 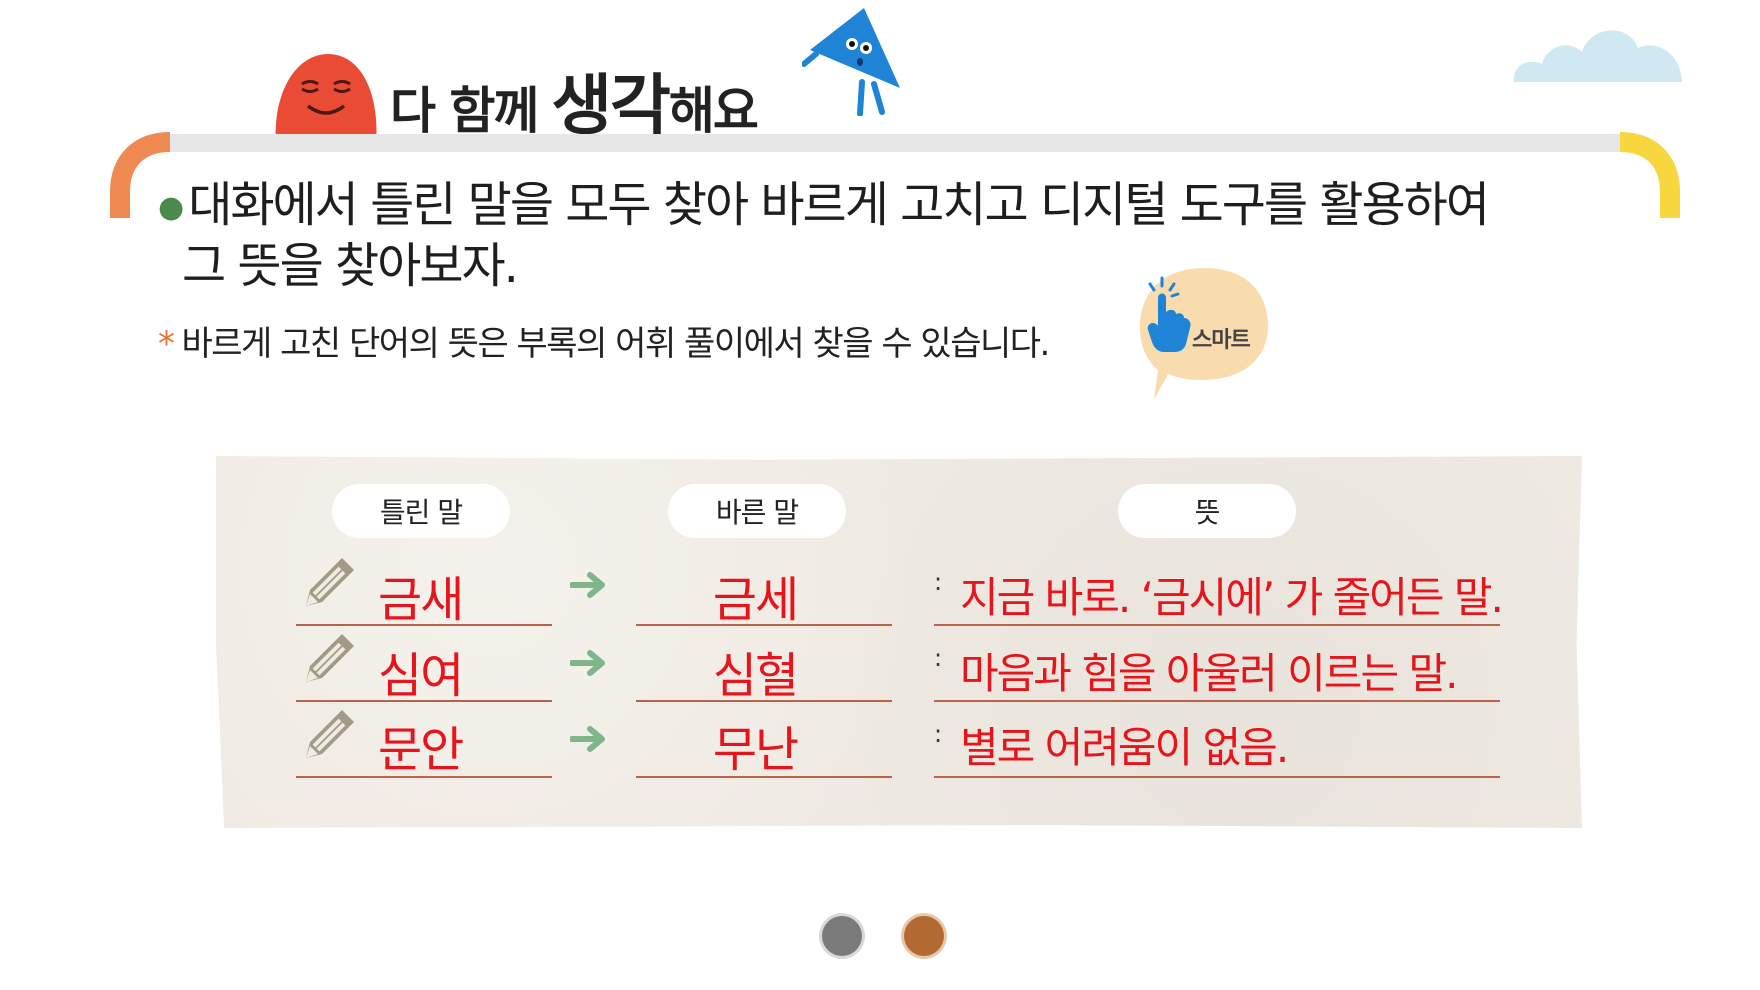 What do you see at coordinates (1209, 673) in the screenshot?
I see `meaning-text: 마음과 힘을 아울러 이르는 말.` at bounding box center [1209, 673].